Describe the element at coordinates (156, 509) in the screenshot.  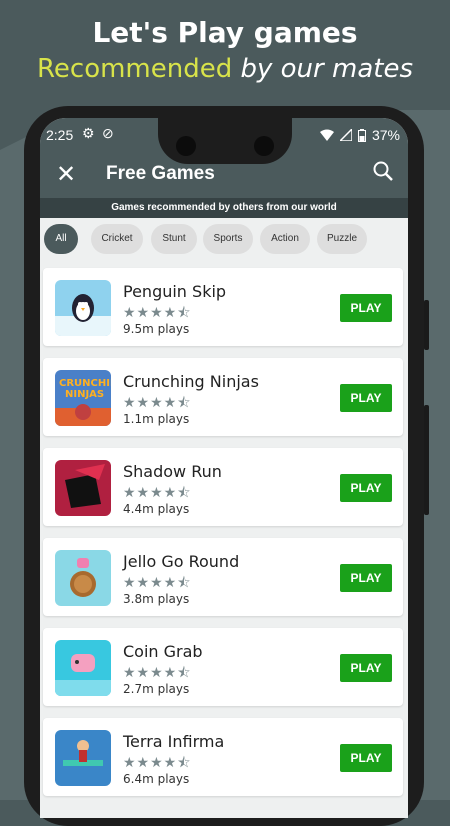
I see `play-count: 4.4m plays` at that location.